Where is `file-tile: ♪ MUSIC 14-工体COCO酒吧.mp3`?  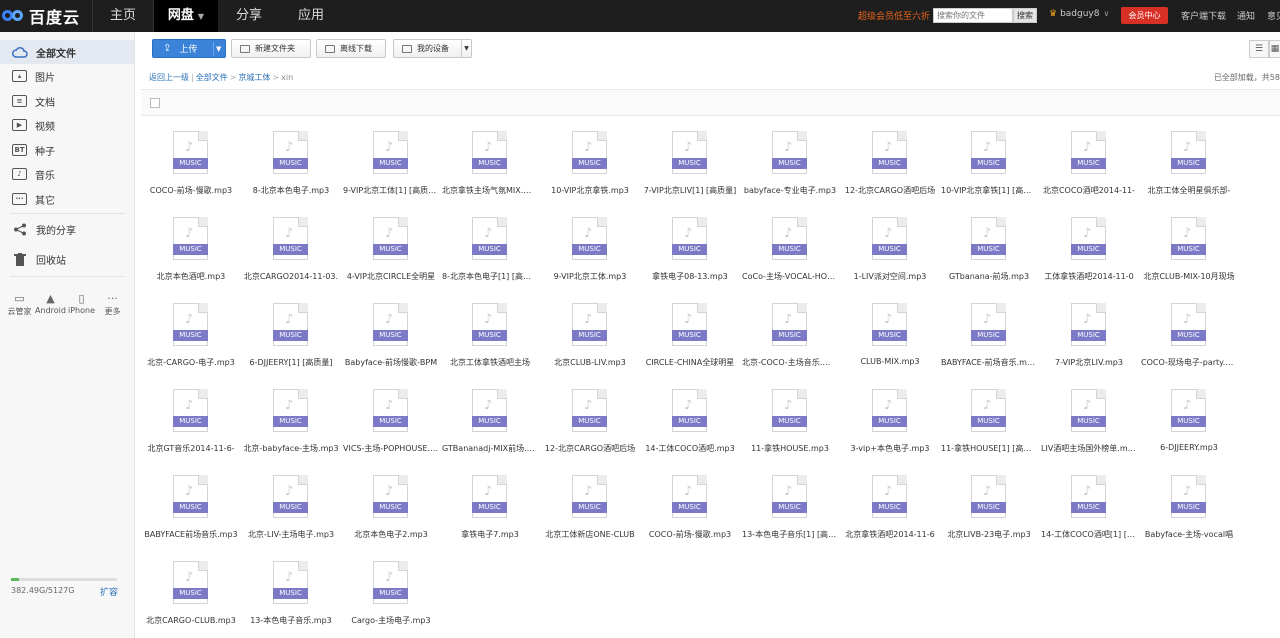 file-tile: ♪ MUSIC 14-工体COCO酒吧.mp3 is located at coordinates (690, 425).